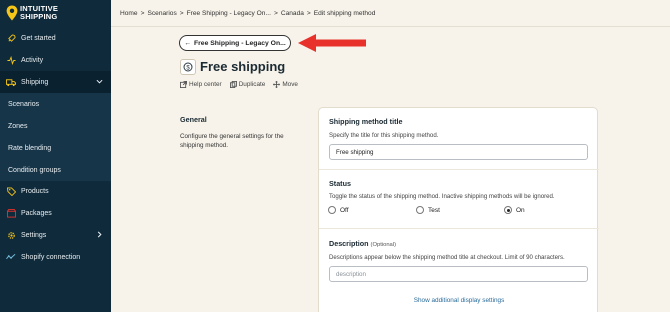 The height and width of the screenshot is (312, 670). I want to click on external-link-icon, so click(183, 84).